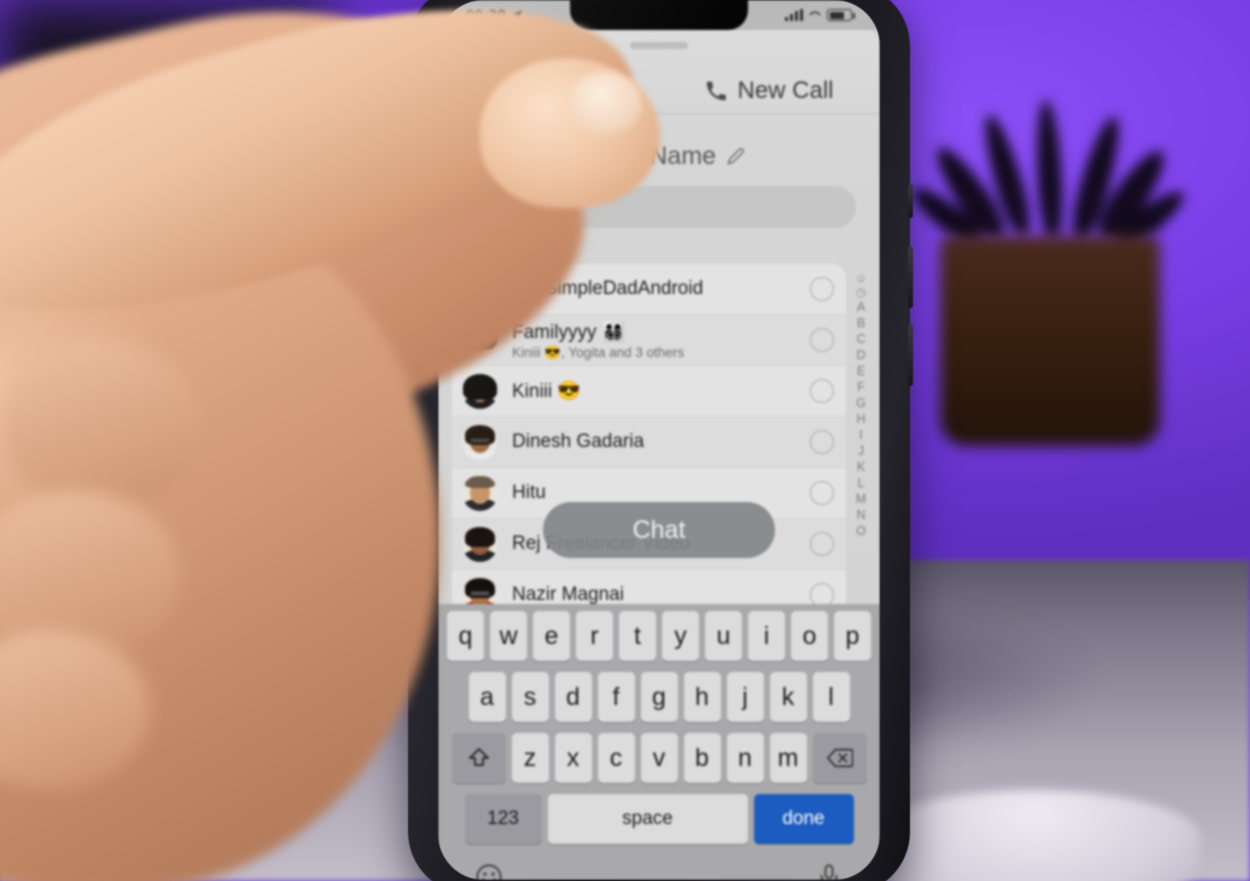 Image resolution: width=1250 pixels, height=881 pixels. What do you see at coordinates (788, 758) in the screenshot?
I see `key-m: m` at bounding box center [788, 758].